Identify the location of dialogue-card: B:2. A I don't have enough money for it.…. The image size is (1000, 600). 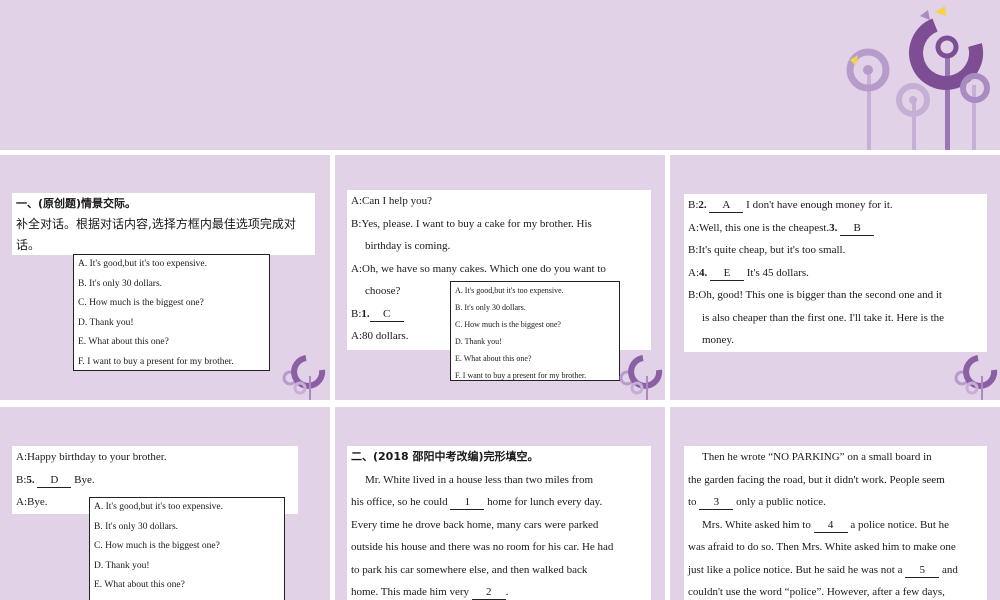
(835, 273).